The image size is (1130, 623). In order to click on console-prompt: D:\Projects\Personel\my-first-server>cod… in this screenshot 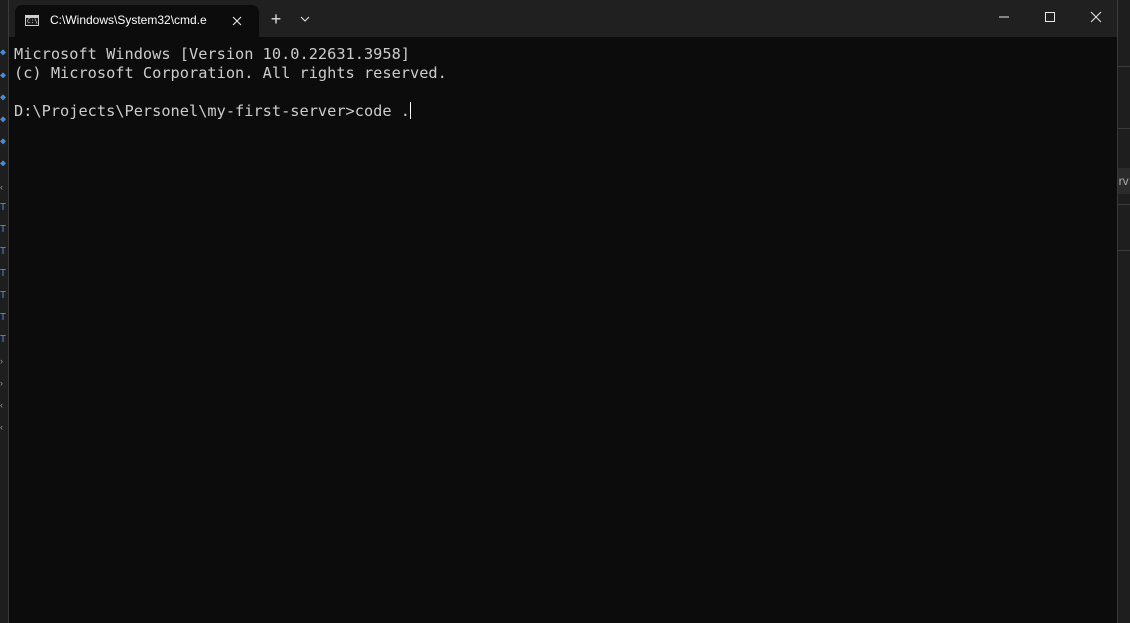, I will do `click(212, 111)`.